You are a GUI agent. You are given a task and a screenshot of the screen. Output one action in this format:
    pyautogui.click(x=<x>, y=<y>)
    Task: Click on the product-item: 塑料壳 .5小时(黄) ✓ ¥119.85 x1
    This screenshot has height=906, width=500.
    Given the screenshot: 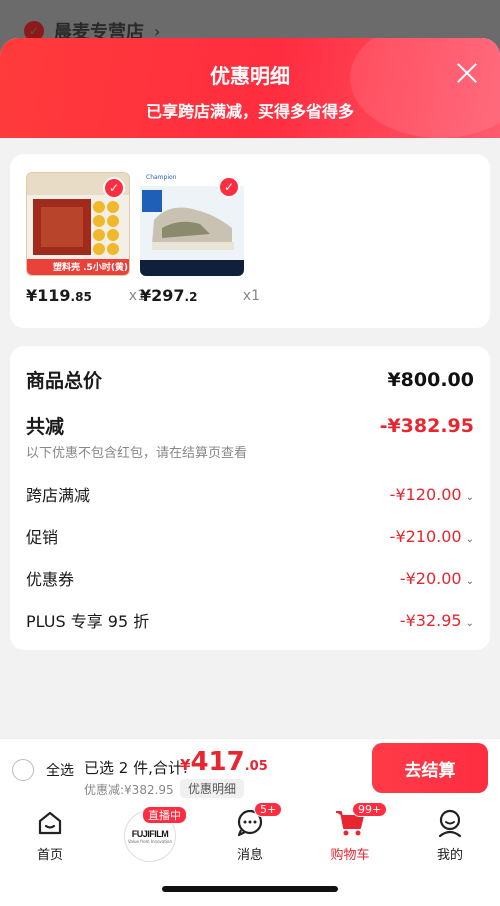 What is the action you would take?
    pyautogui.click(x=86, y=238)
    